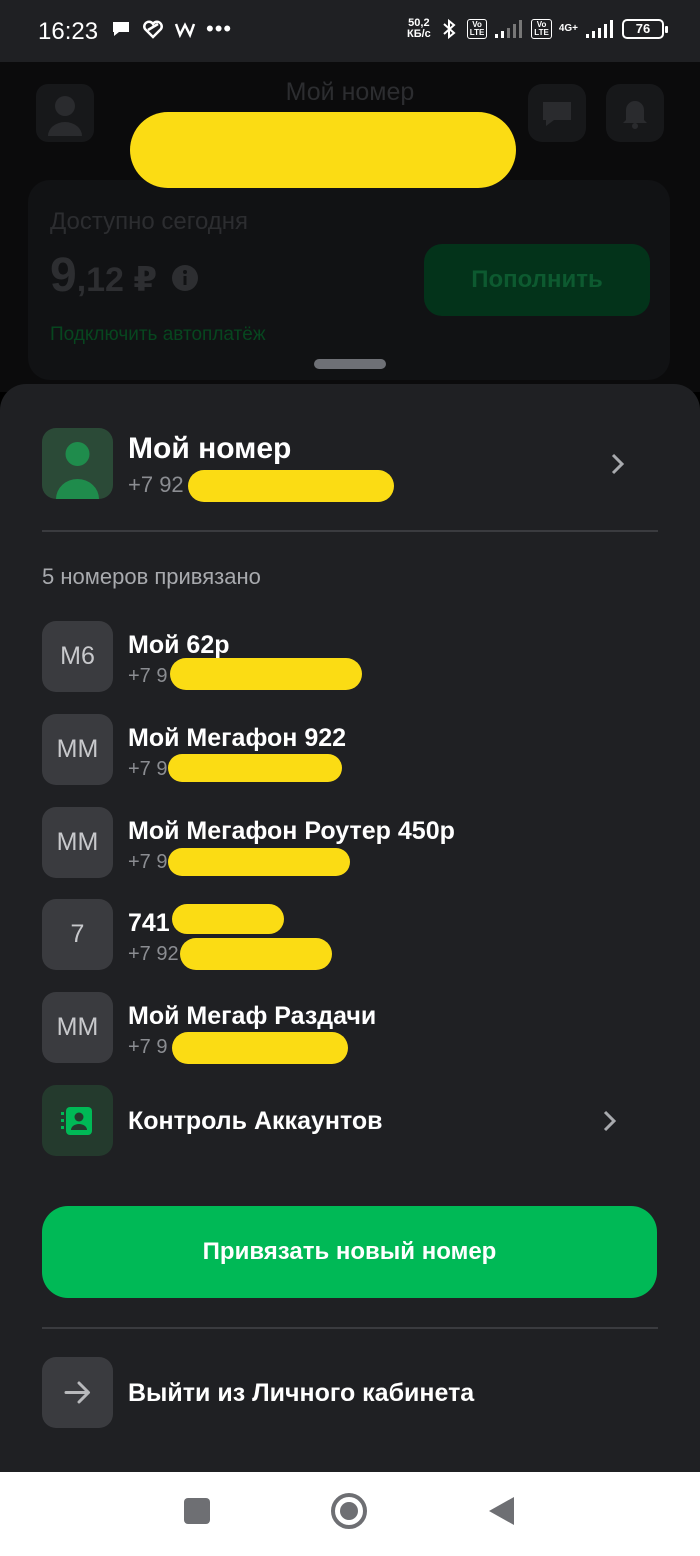 The width and height of the screenshot is (700, 1556). What do you see at coordinates (153, 954) in the screenshot?
I see `linked-number-phone: +7 92` at bounding box center [153, 954].